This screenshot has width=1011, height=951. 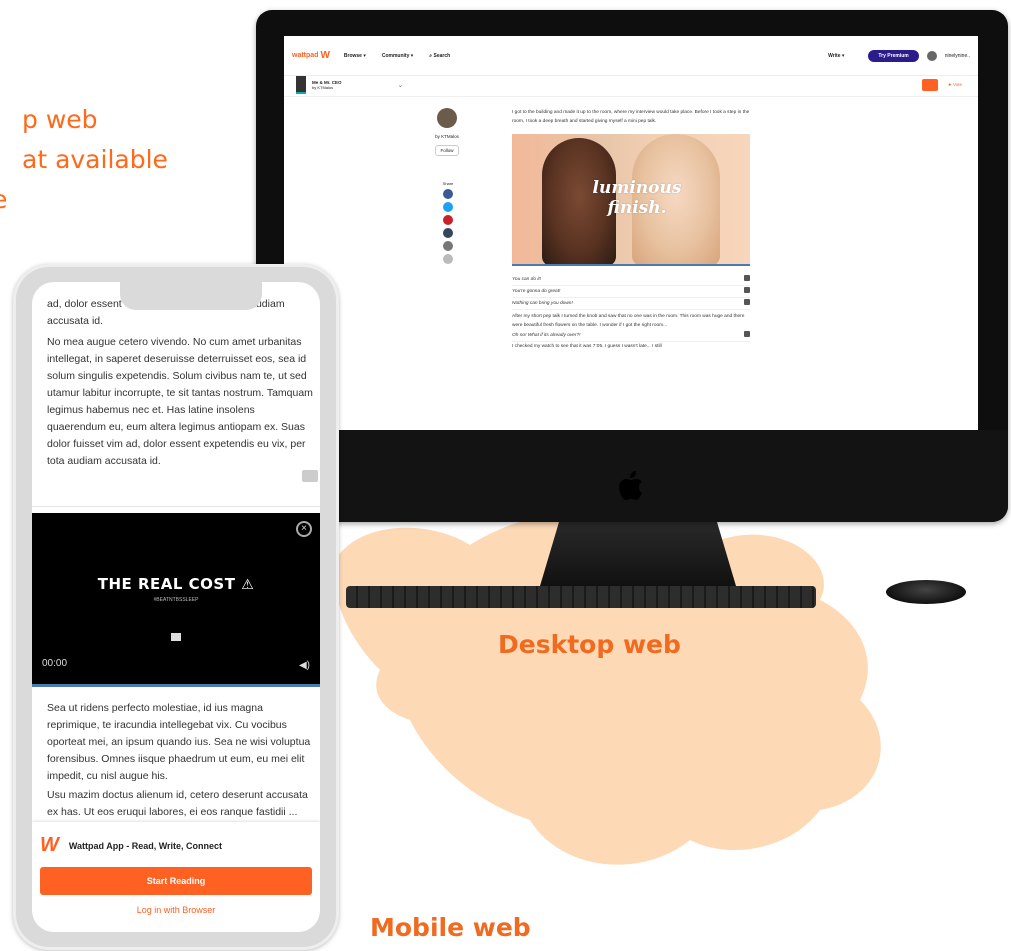 I want to click on try-premium-button: Try Premium, so click(x=893, y=55).